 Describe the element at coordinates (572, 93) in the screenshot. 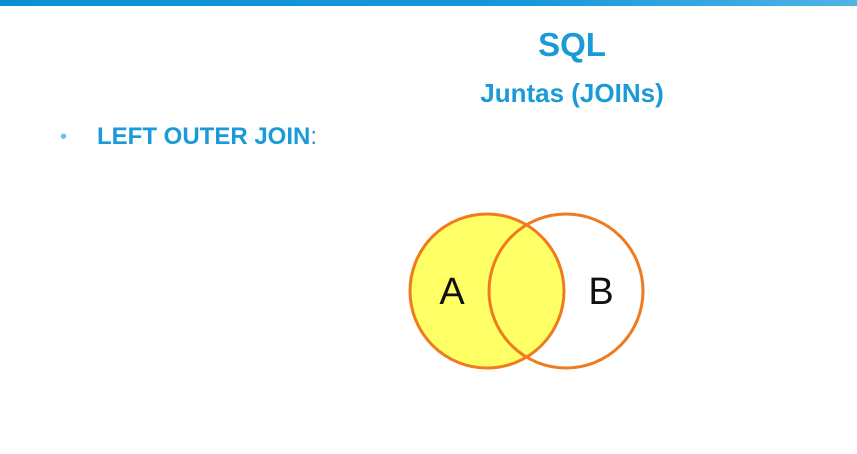

I see `slide-subtitle: Juntas (JOINs)` at that location.